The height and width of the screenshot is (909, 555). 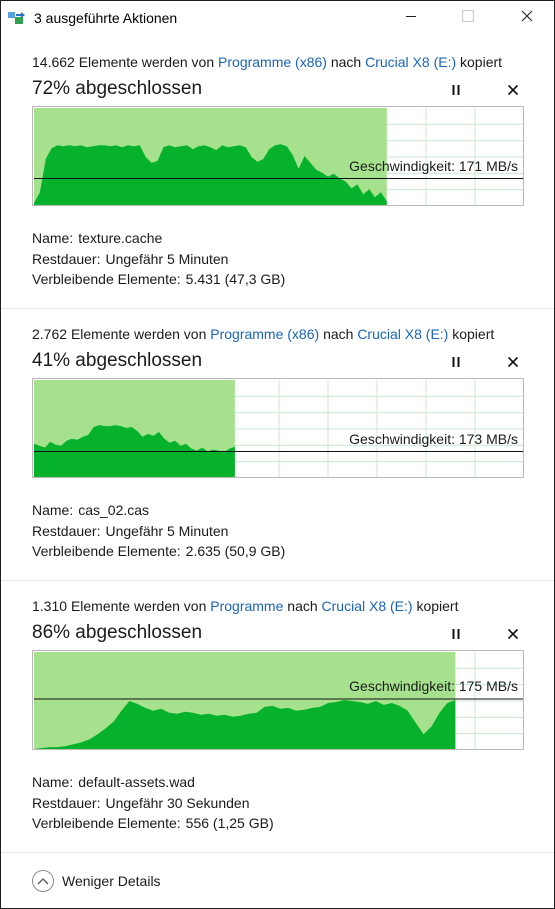 I want to click on window-title: 3 ausgeführte Aktionen, so click(x=106, y=18).